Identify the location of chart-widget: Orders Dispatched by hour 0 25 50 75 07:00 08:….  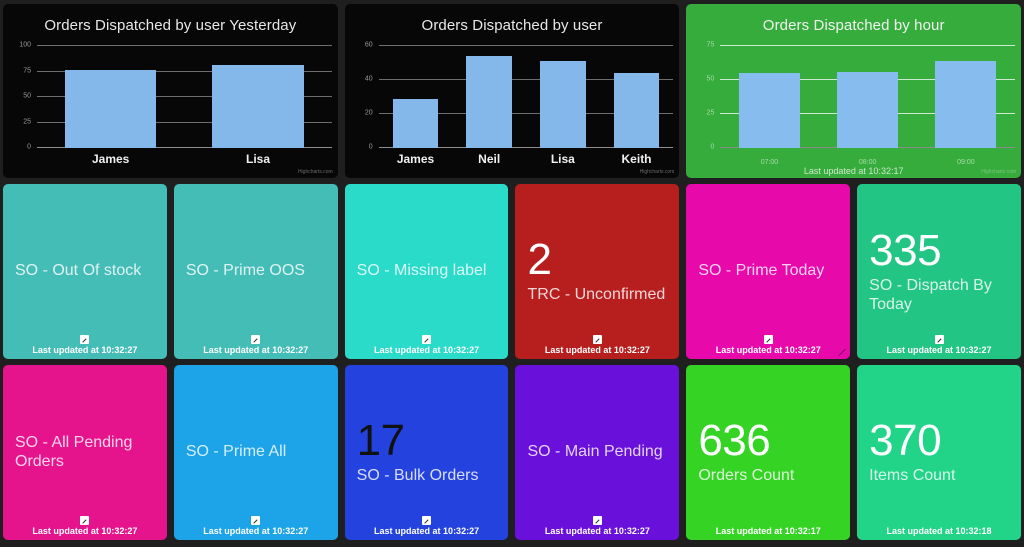
(854, 91).